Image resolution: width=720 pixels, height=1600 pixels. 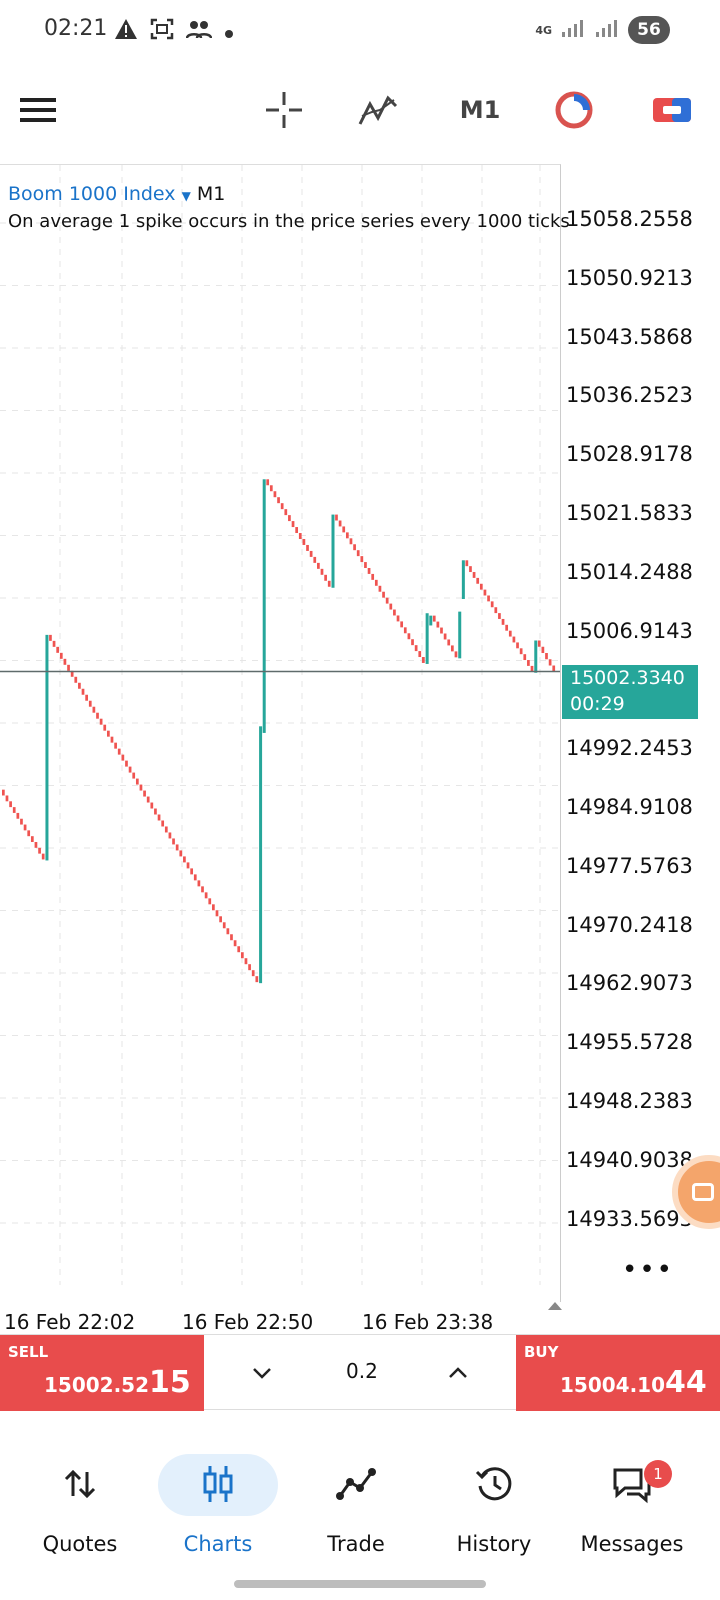 What do you see at coordinates (186, 196) in the screenshot?
I see `dropdown-arrow-icon: ▼` at bounding box center [186, 196].